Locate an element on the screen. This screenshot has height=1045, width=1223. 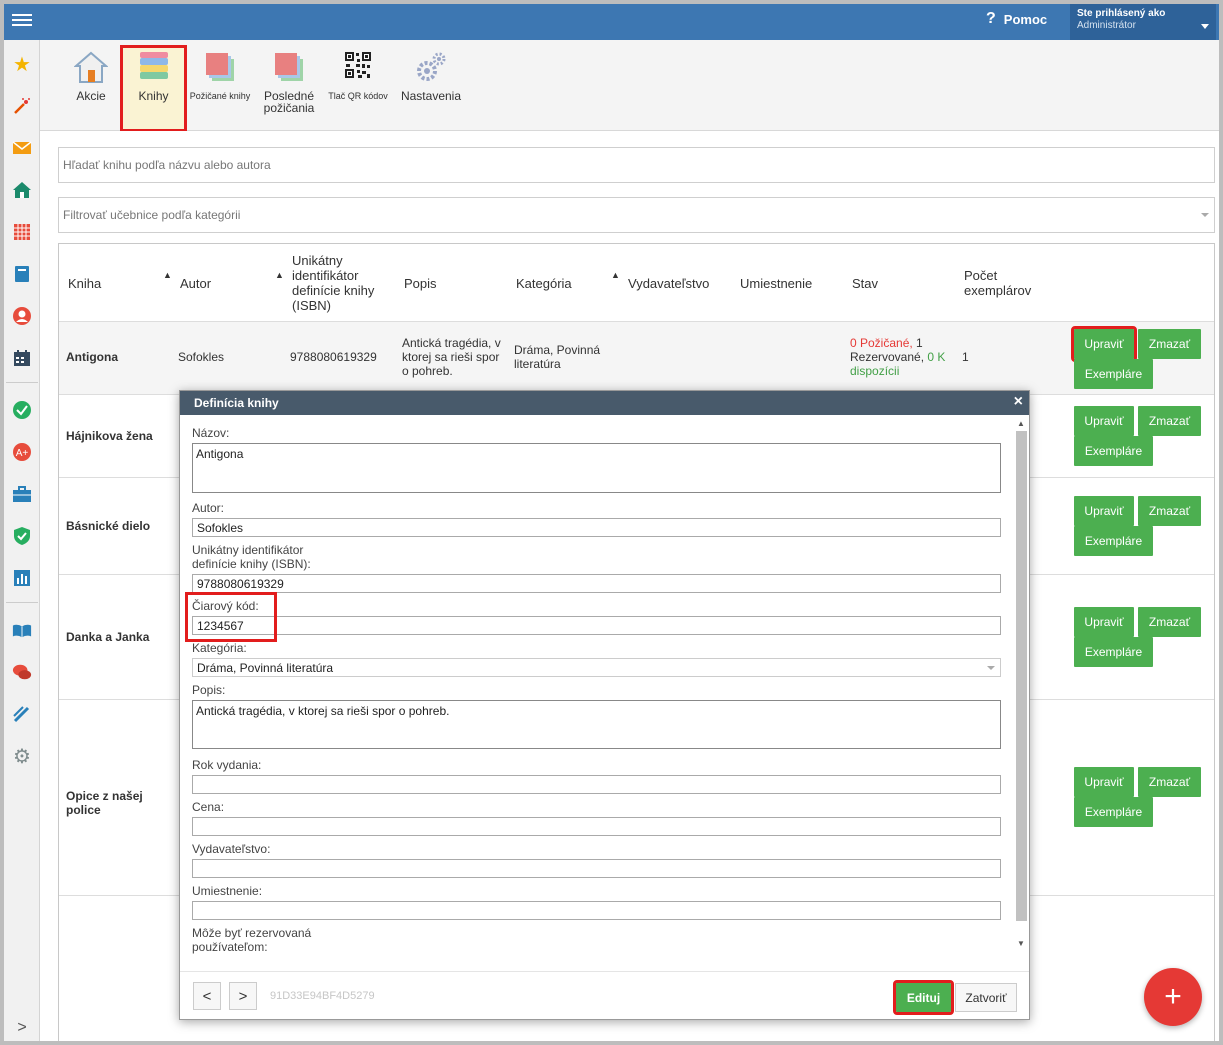
cena-input is located at coordinates (596, 826).